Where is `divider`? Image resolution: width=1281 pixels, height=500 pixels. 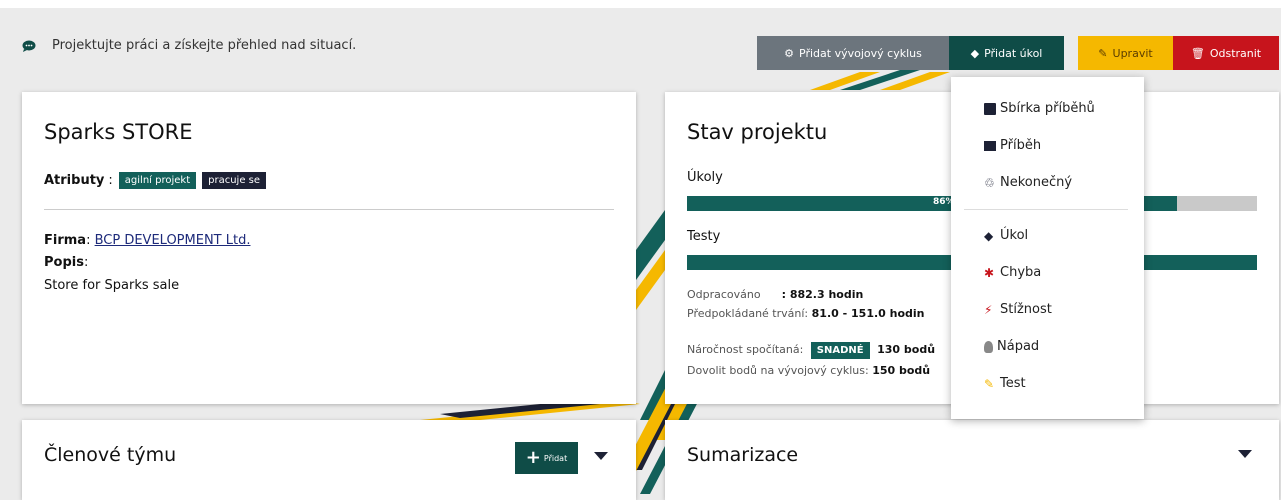 divider is located at coordinates (329, 209).